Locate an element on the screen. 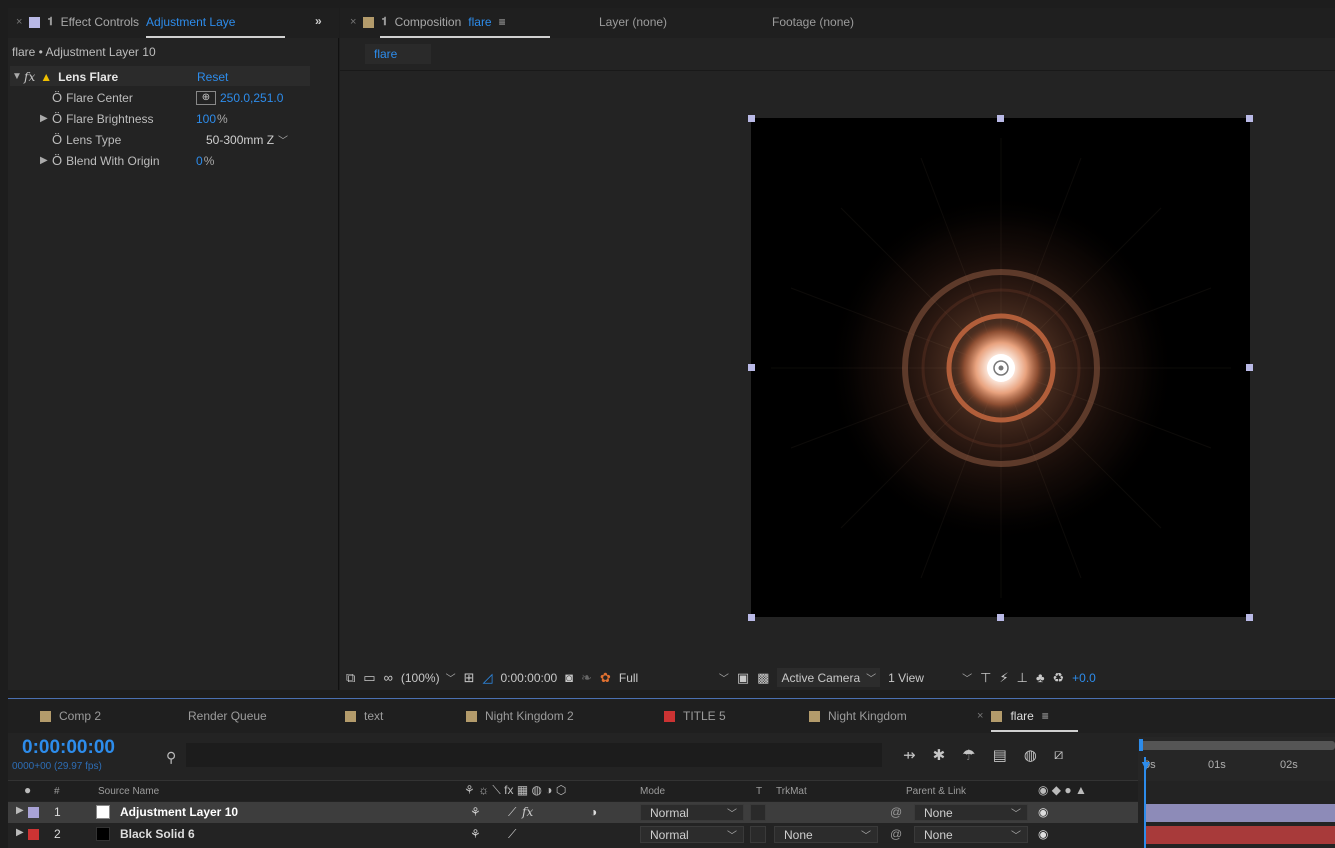 This screenshot has height=848, width=1335. layer-name: Black Solid 6 is located at coordinates (157, 834).